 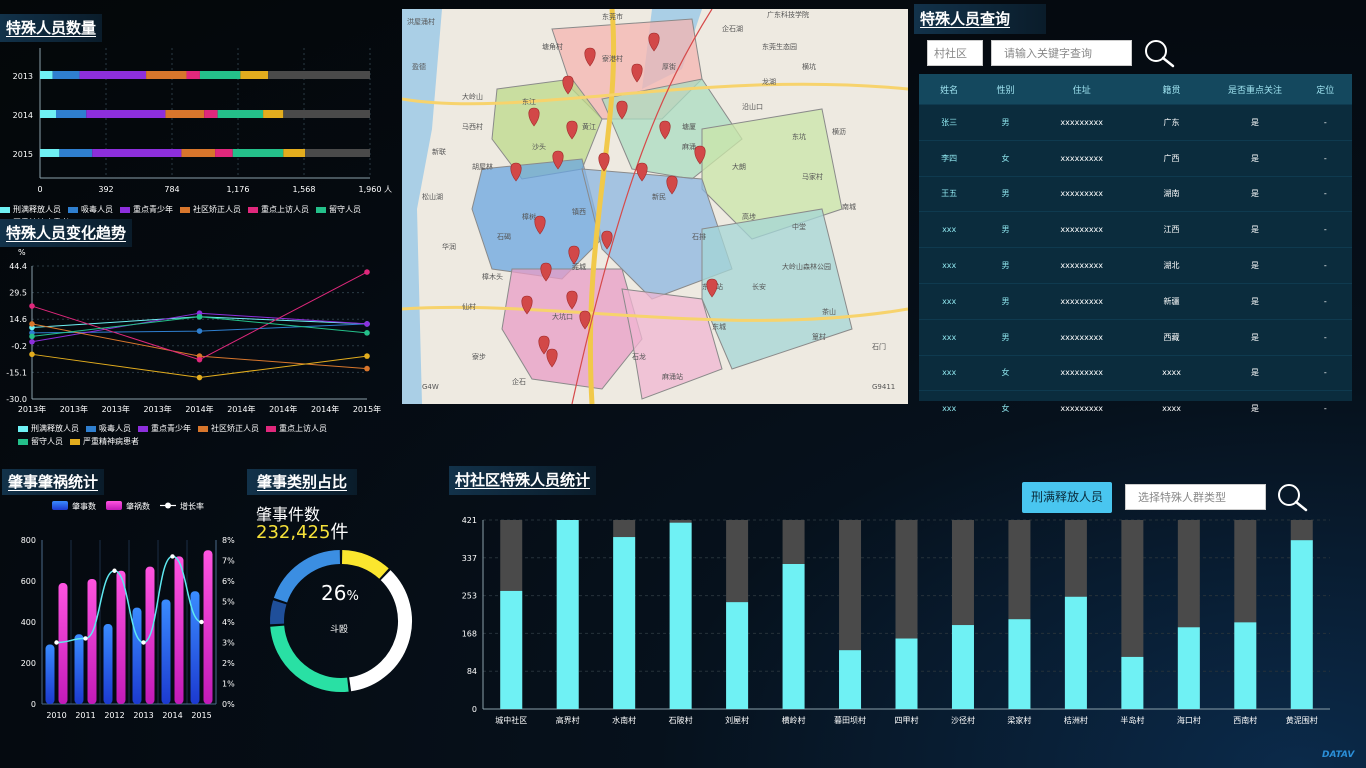 What do you see at coordinates (285, 209) in the screenshot?
I see `legend-label: 重点上访人员` at bounding box center [285, 209].